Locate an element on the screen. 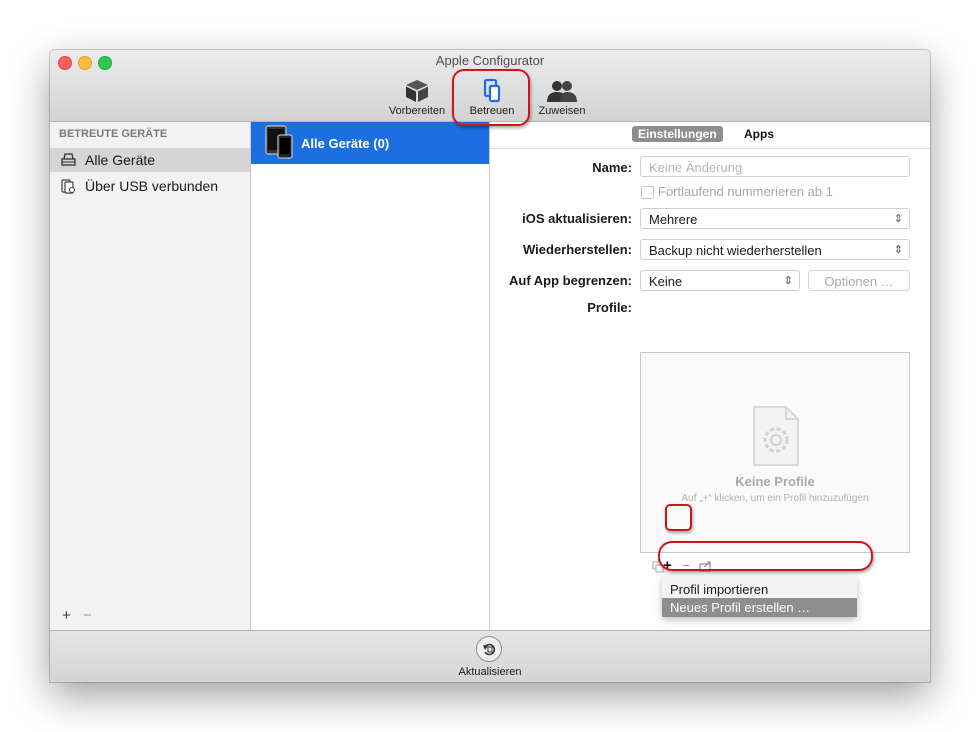 The width and height of the screenshot is (980, 732). menu-item-label: Profil importieren is located at coordinates (719, 589).